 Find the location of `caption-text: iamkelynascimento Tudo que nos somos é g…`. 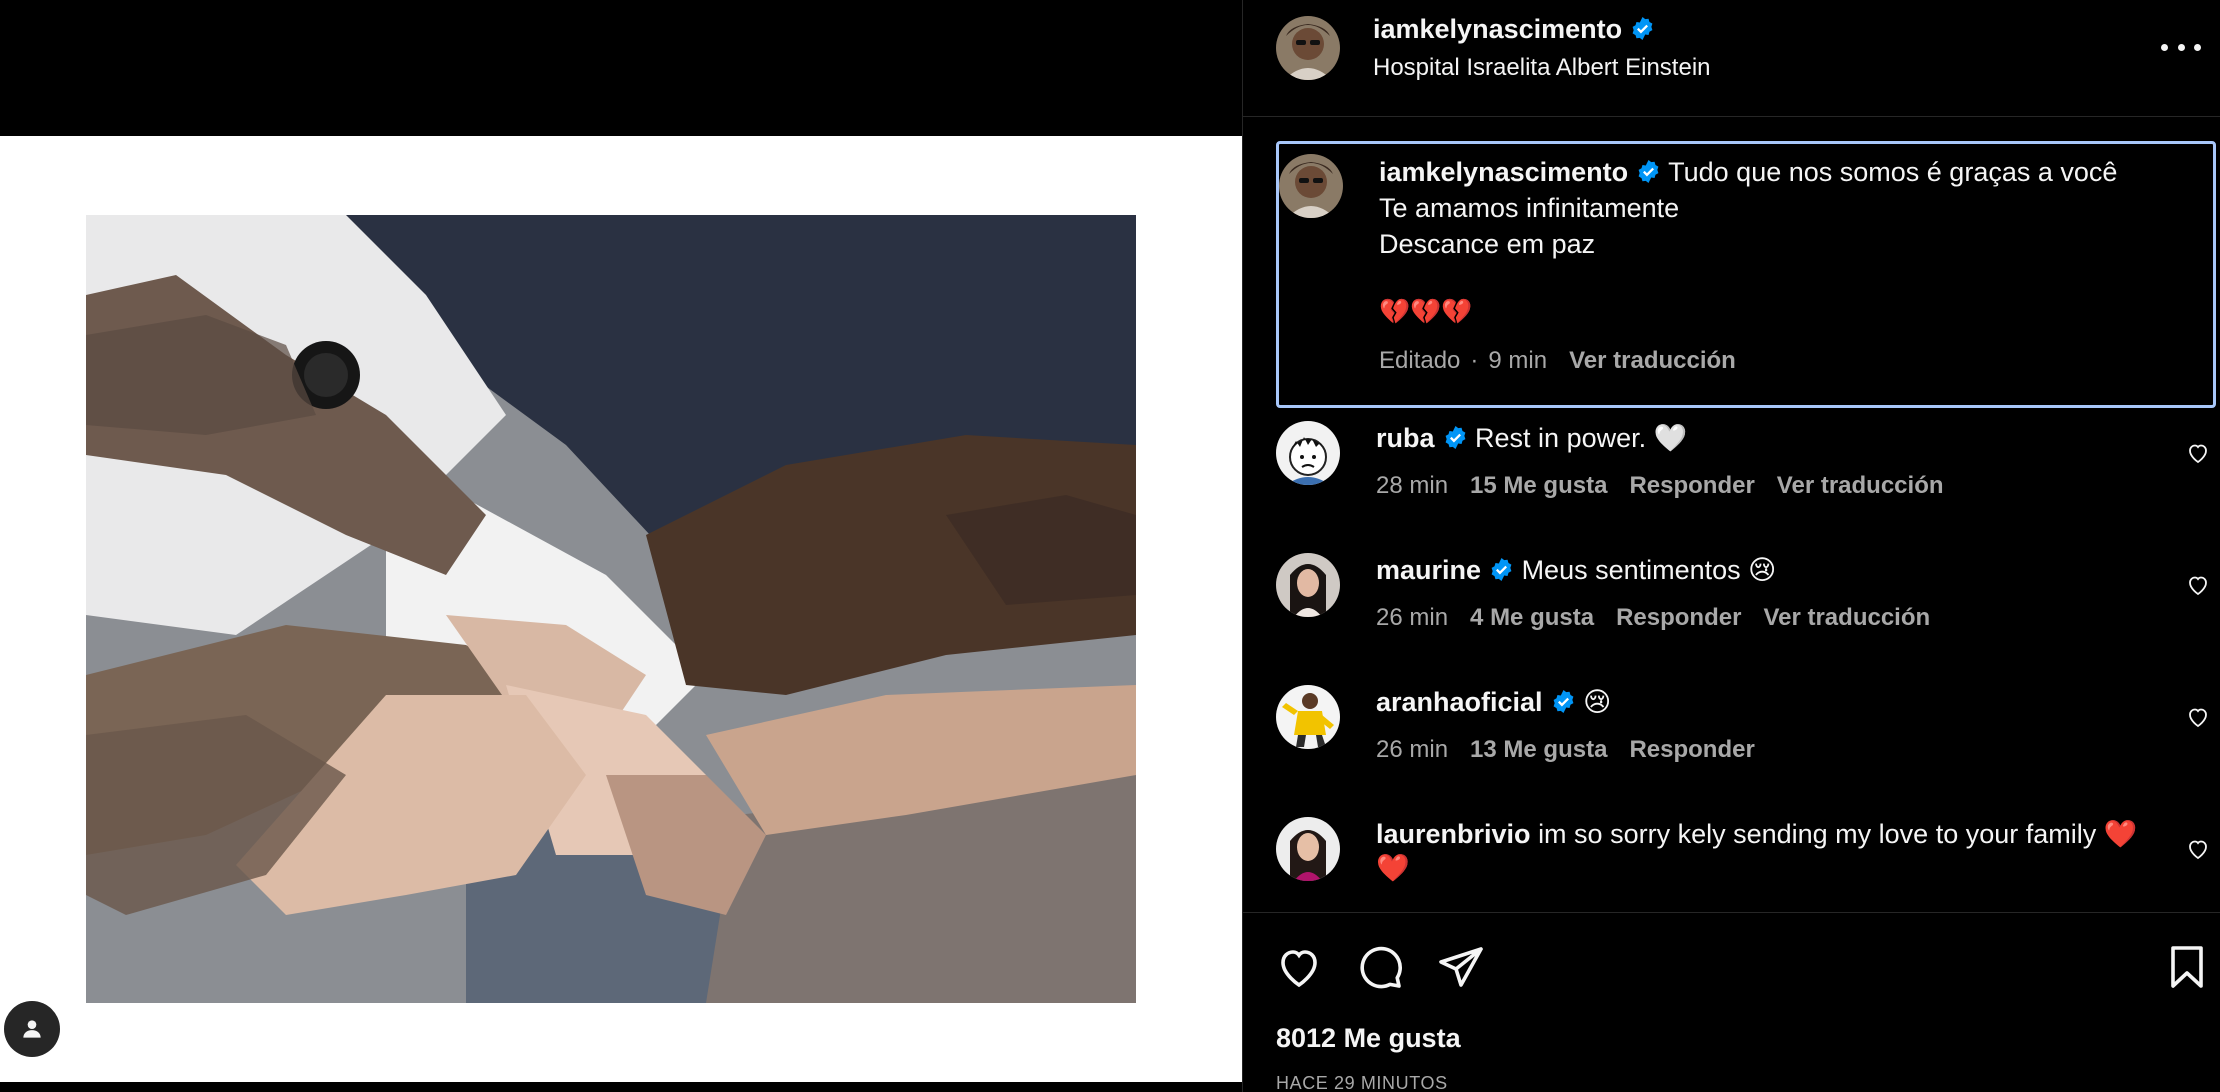

caption-text: iamkelynascimento Tudo que nos somos é g… is located at coordinates (1789, 208).